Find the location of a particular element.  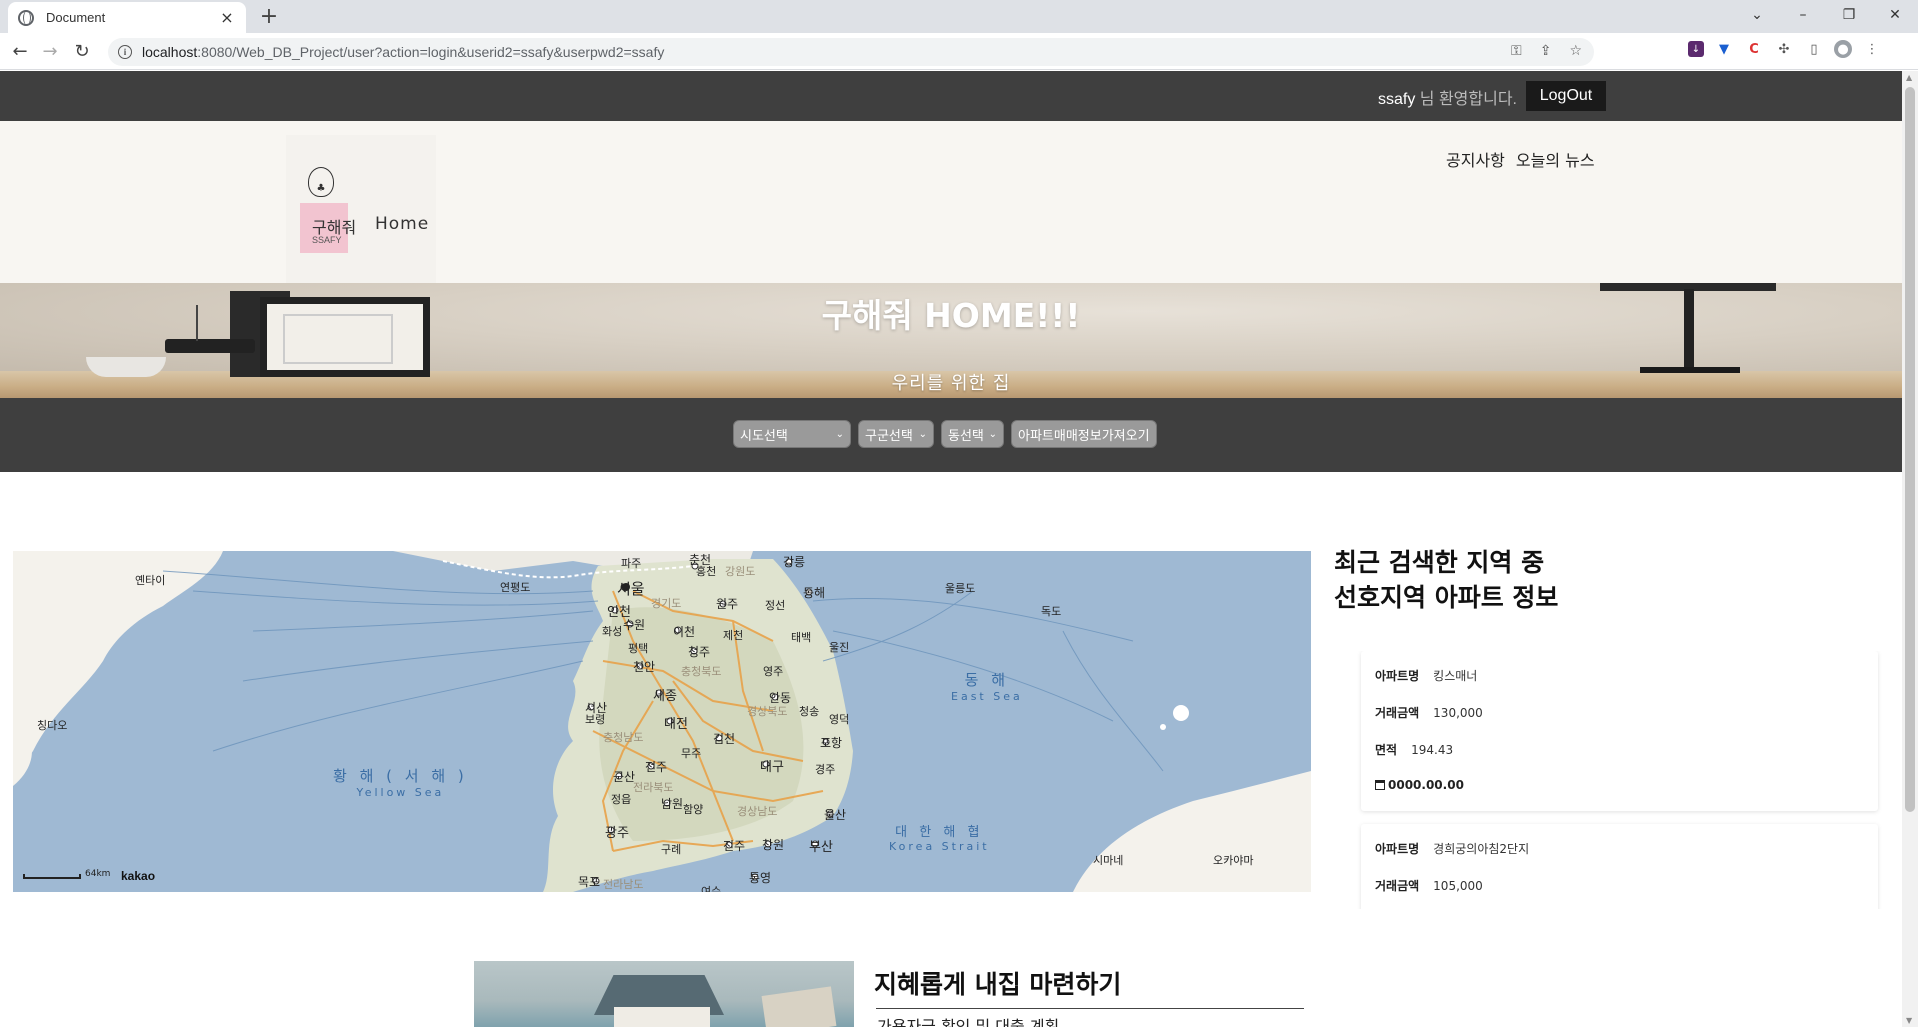

apt-date-row: 0000.00.00 is located at coordinates (1419, 785).